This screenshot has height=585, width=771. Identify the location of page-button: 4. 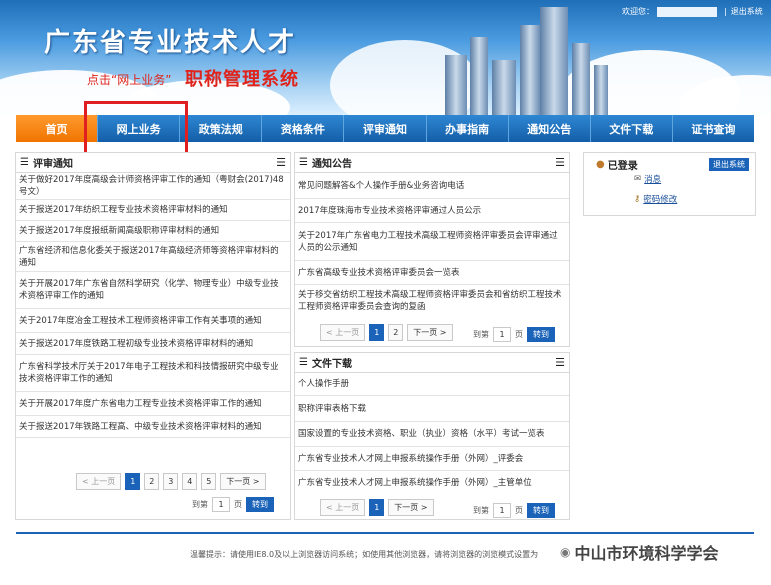
(190, 481).